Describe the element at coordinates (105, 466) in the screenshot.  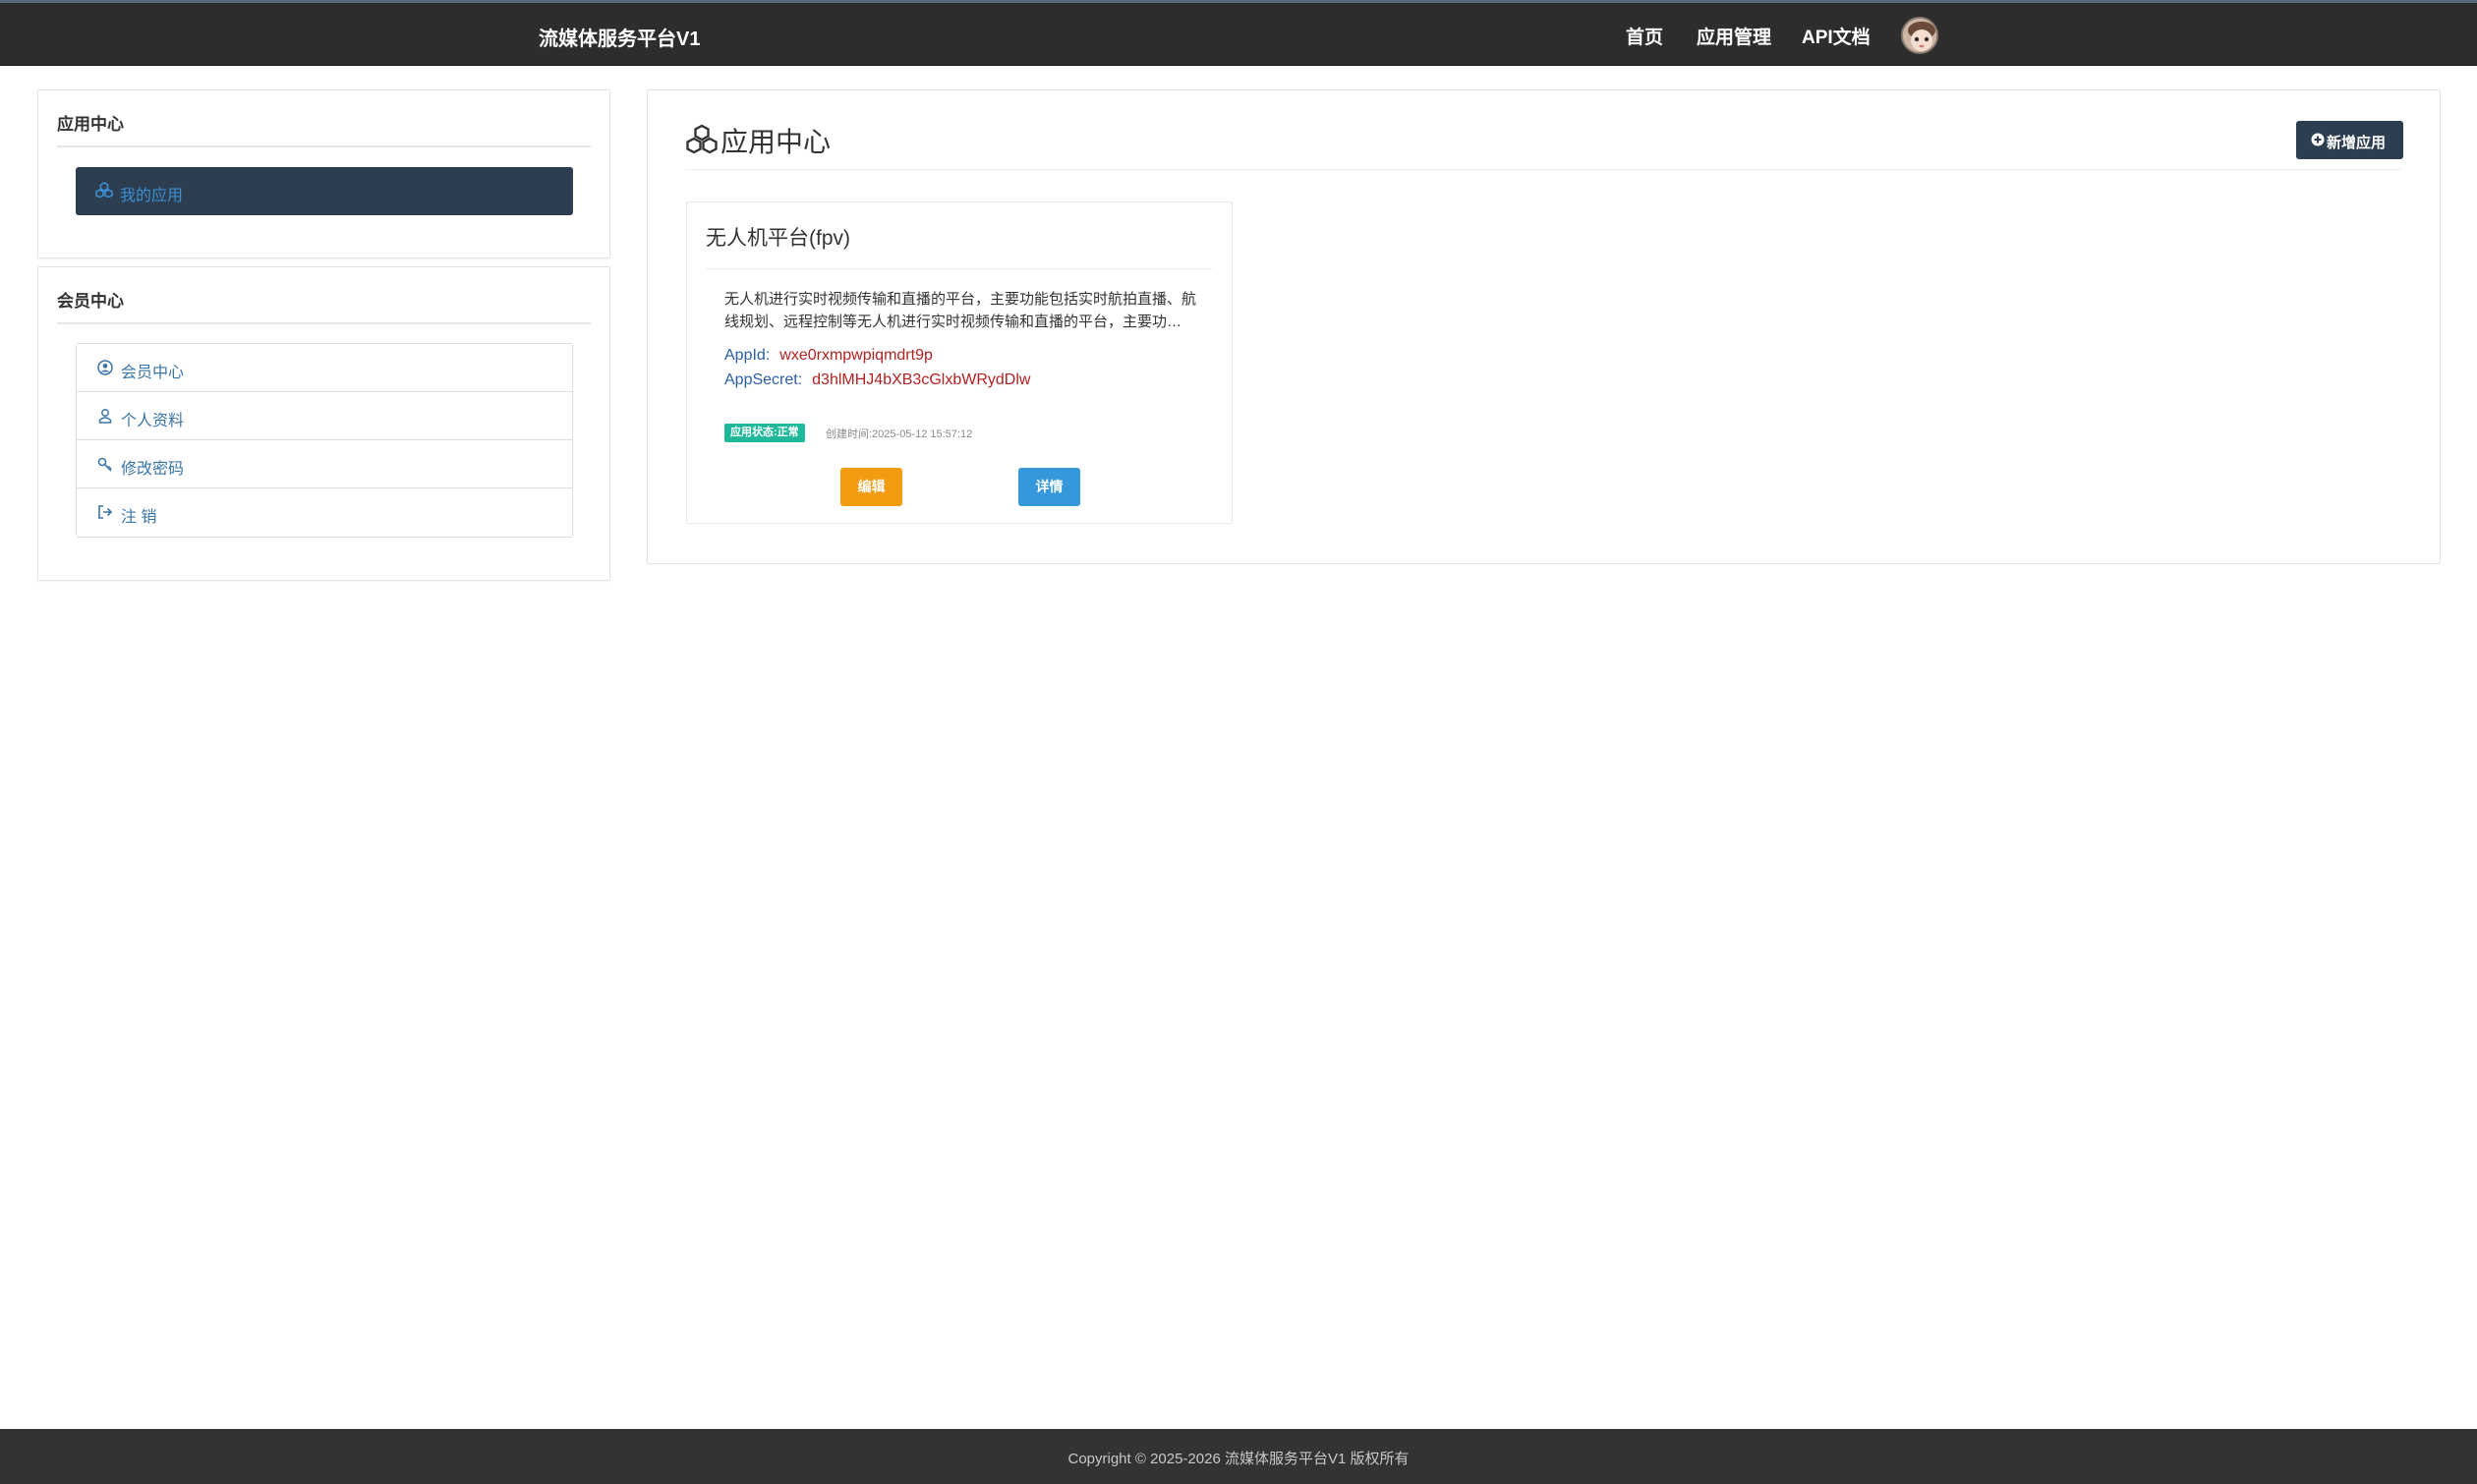
I see `key-icon` at that location.